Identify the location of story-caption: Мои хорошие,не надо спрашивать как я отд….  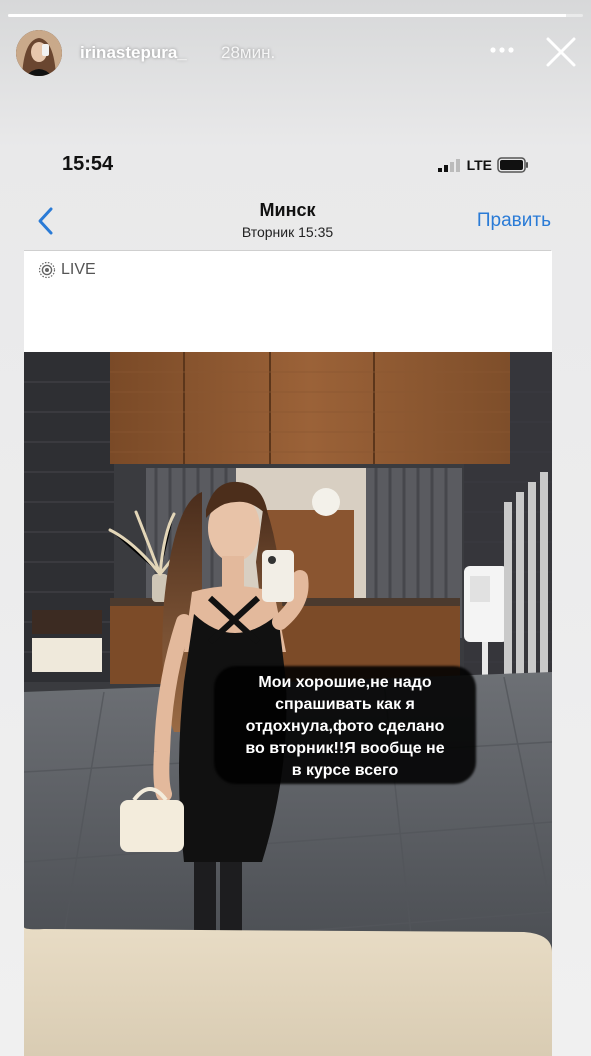
(345, 727).